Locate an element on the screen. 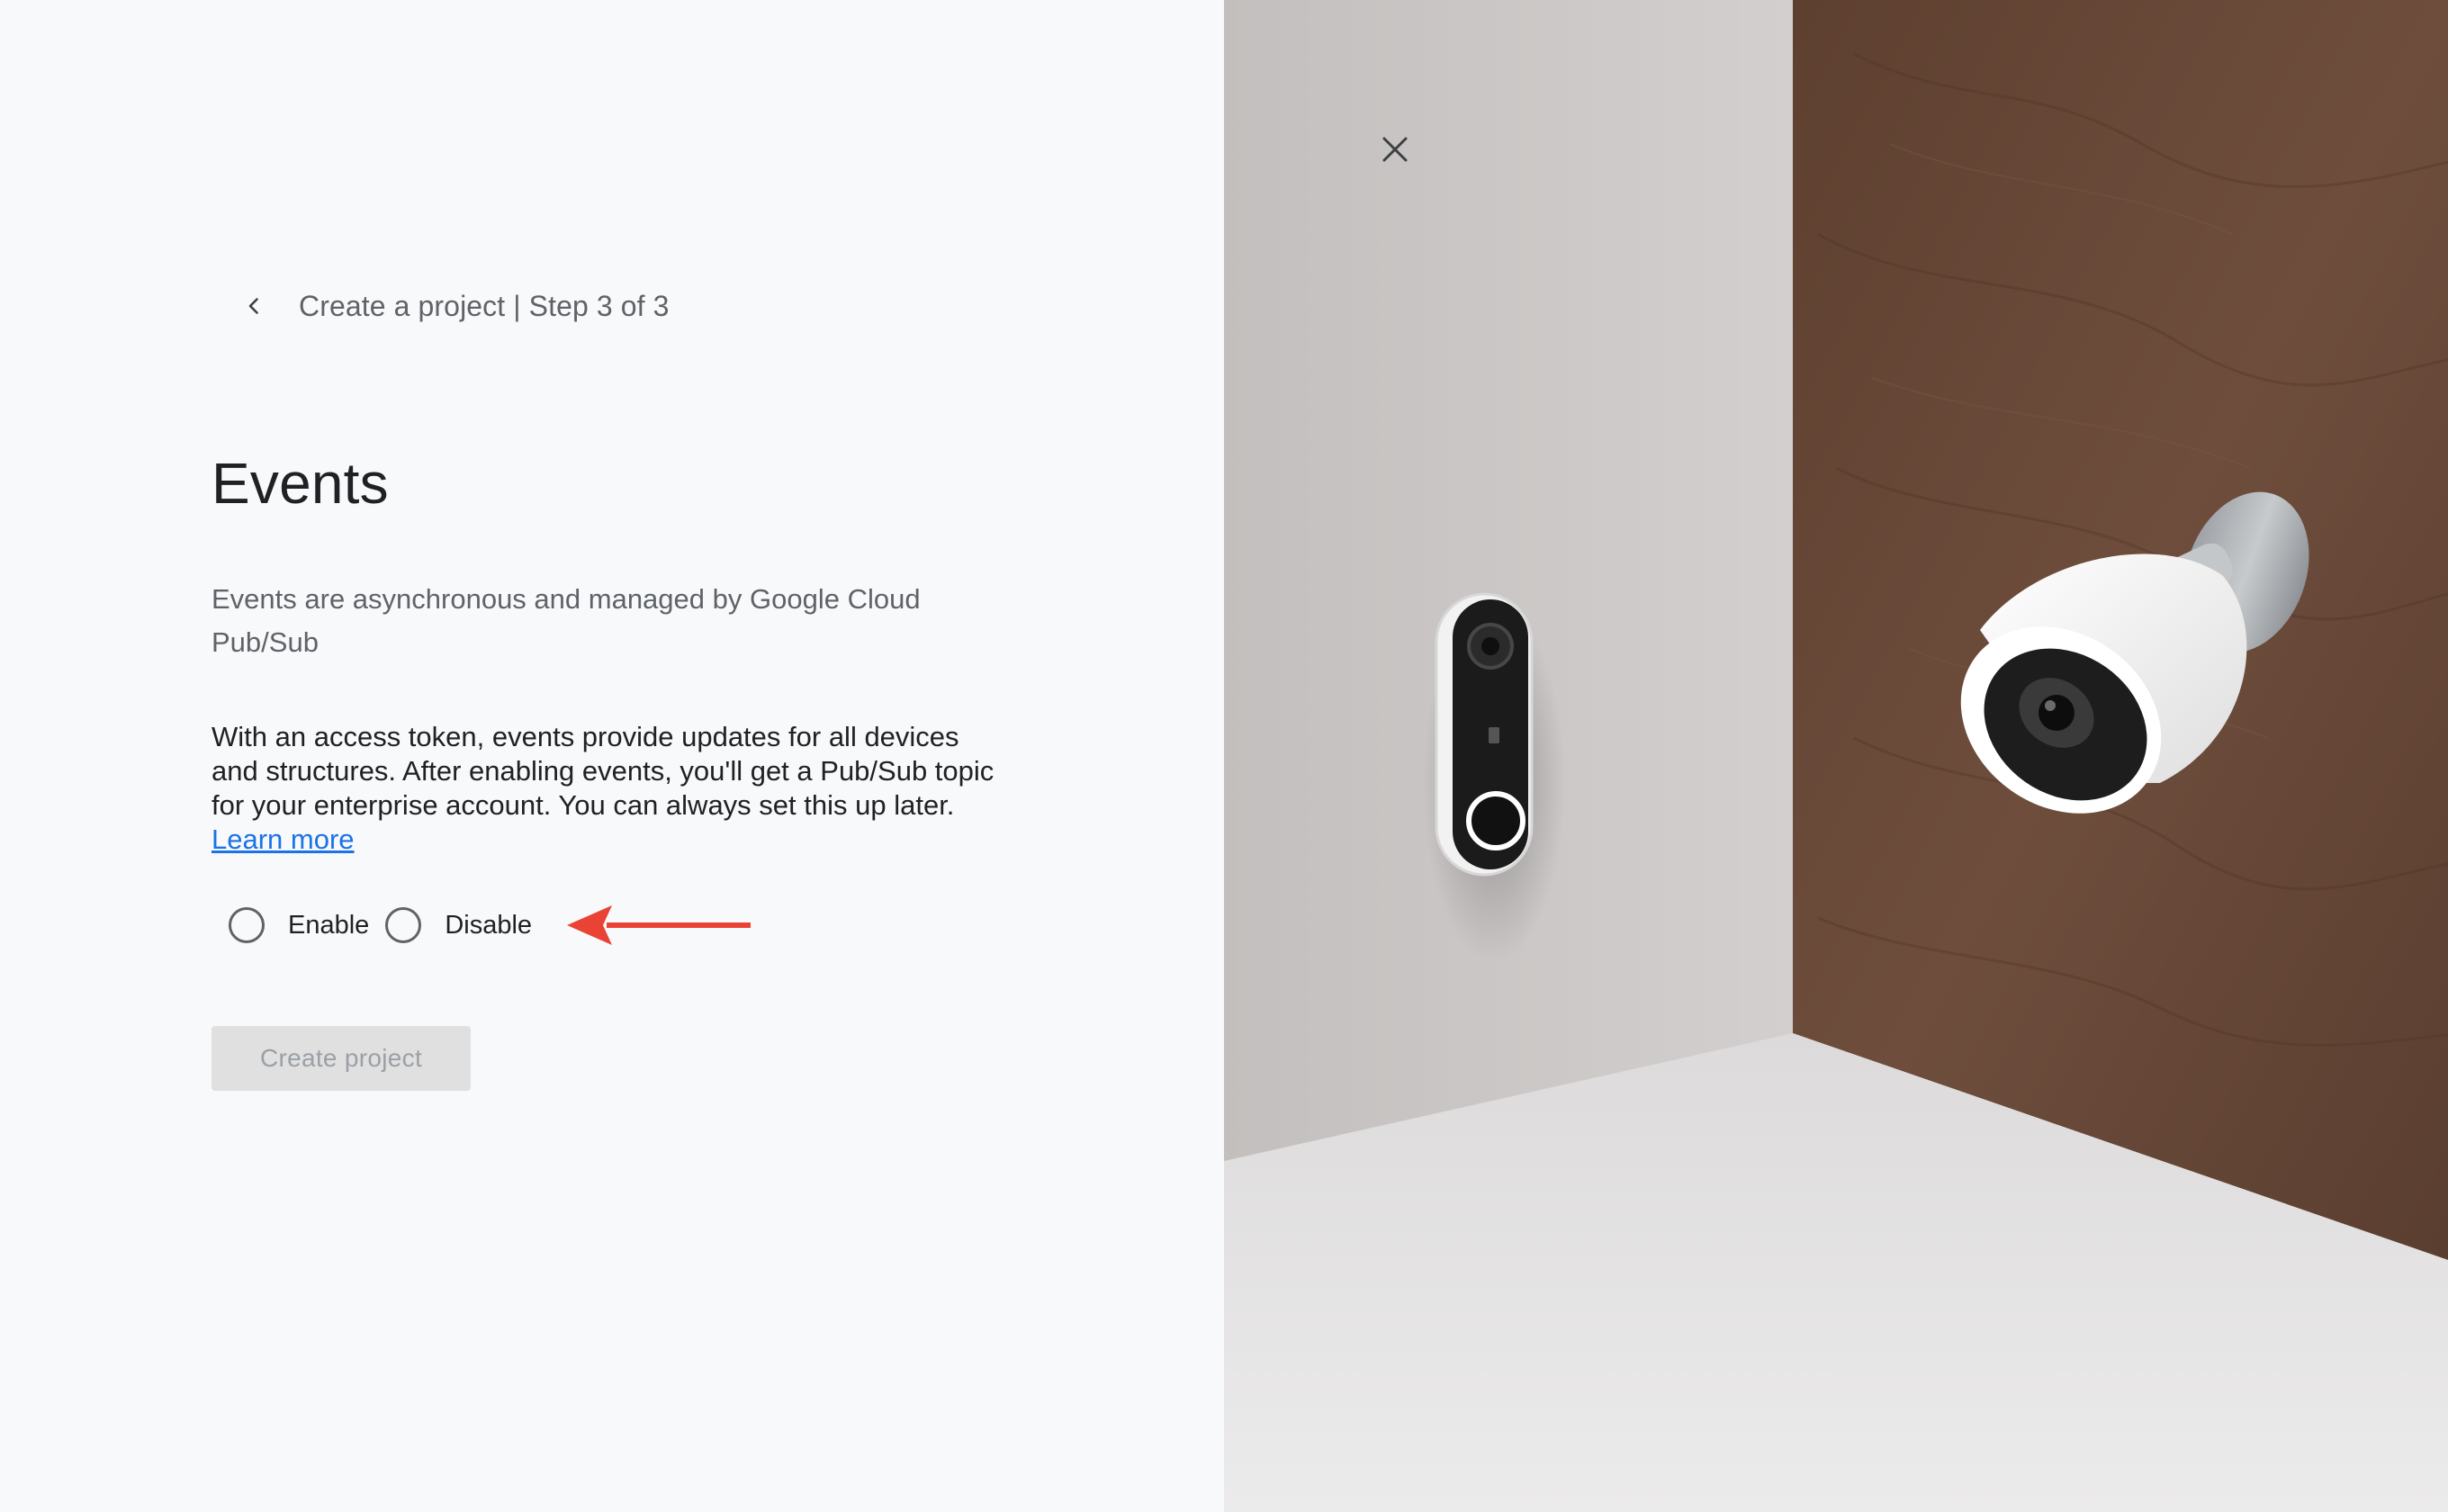  enable-label: Enable is located at coordinates (329, 925).